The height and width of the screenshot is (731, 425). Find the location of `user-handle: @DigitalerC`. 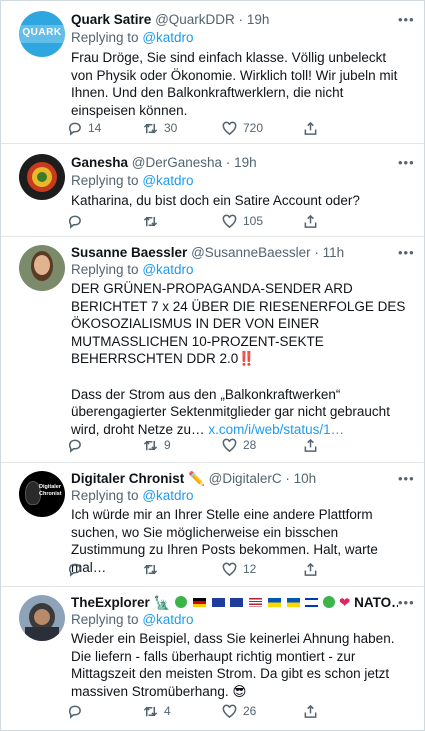

user-handle: @DigitalerC is located at coordinates (245, 478).